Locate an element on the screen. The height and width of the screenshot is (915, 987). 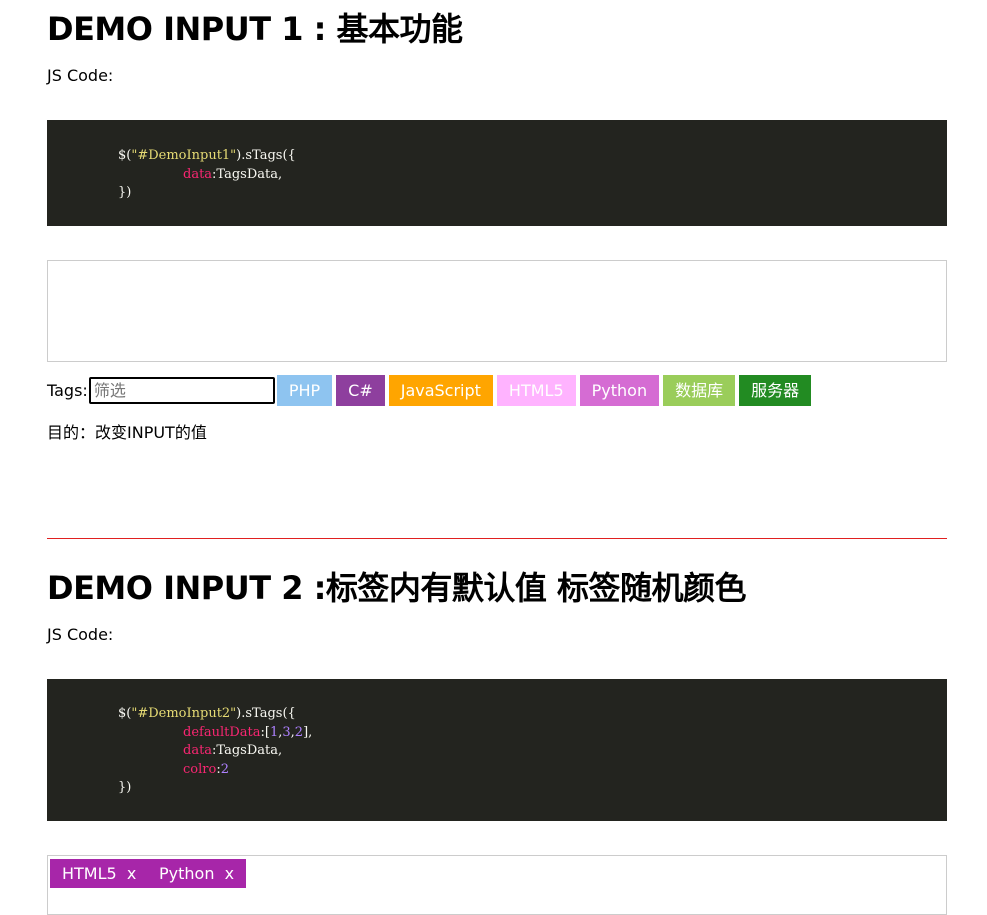
demo1-tag-input-box is located at coordinates (497, 311).